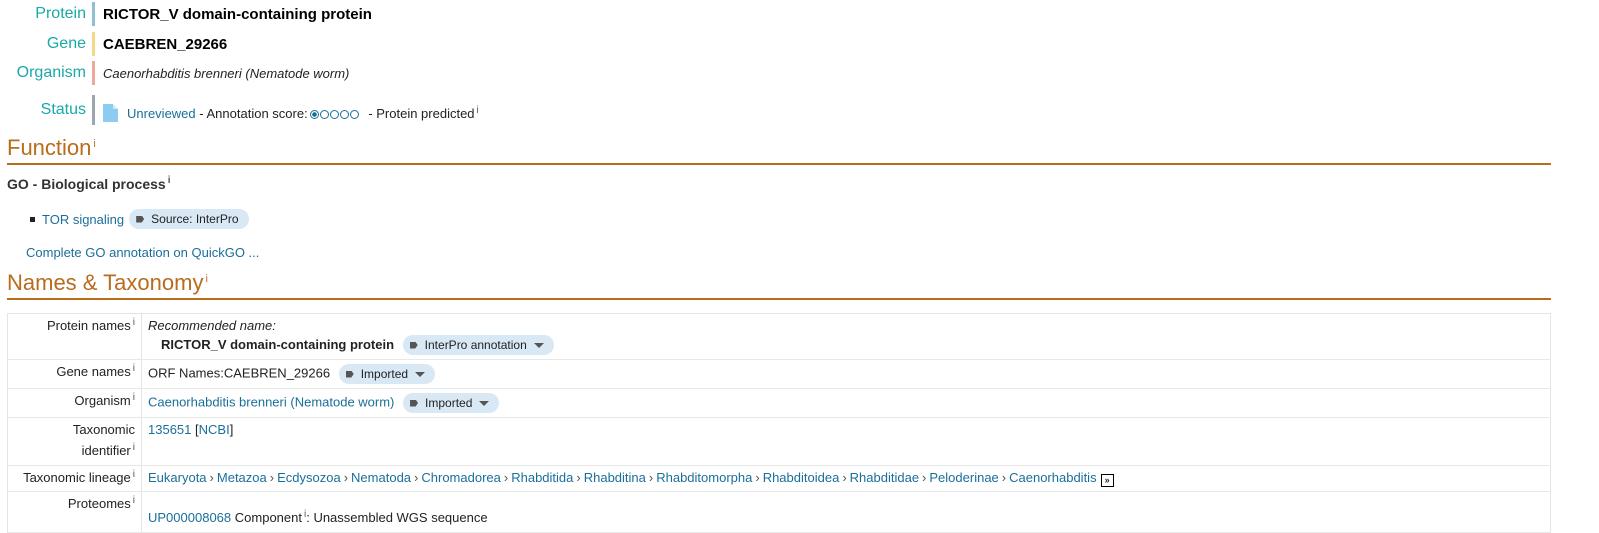 This screenshot has height=533, width=1599. What do you see at coordinates (1052, 477) in the screenshot?
I see `lineage-link: Caenorhabditis` at bounding box center [1052, 477].